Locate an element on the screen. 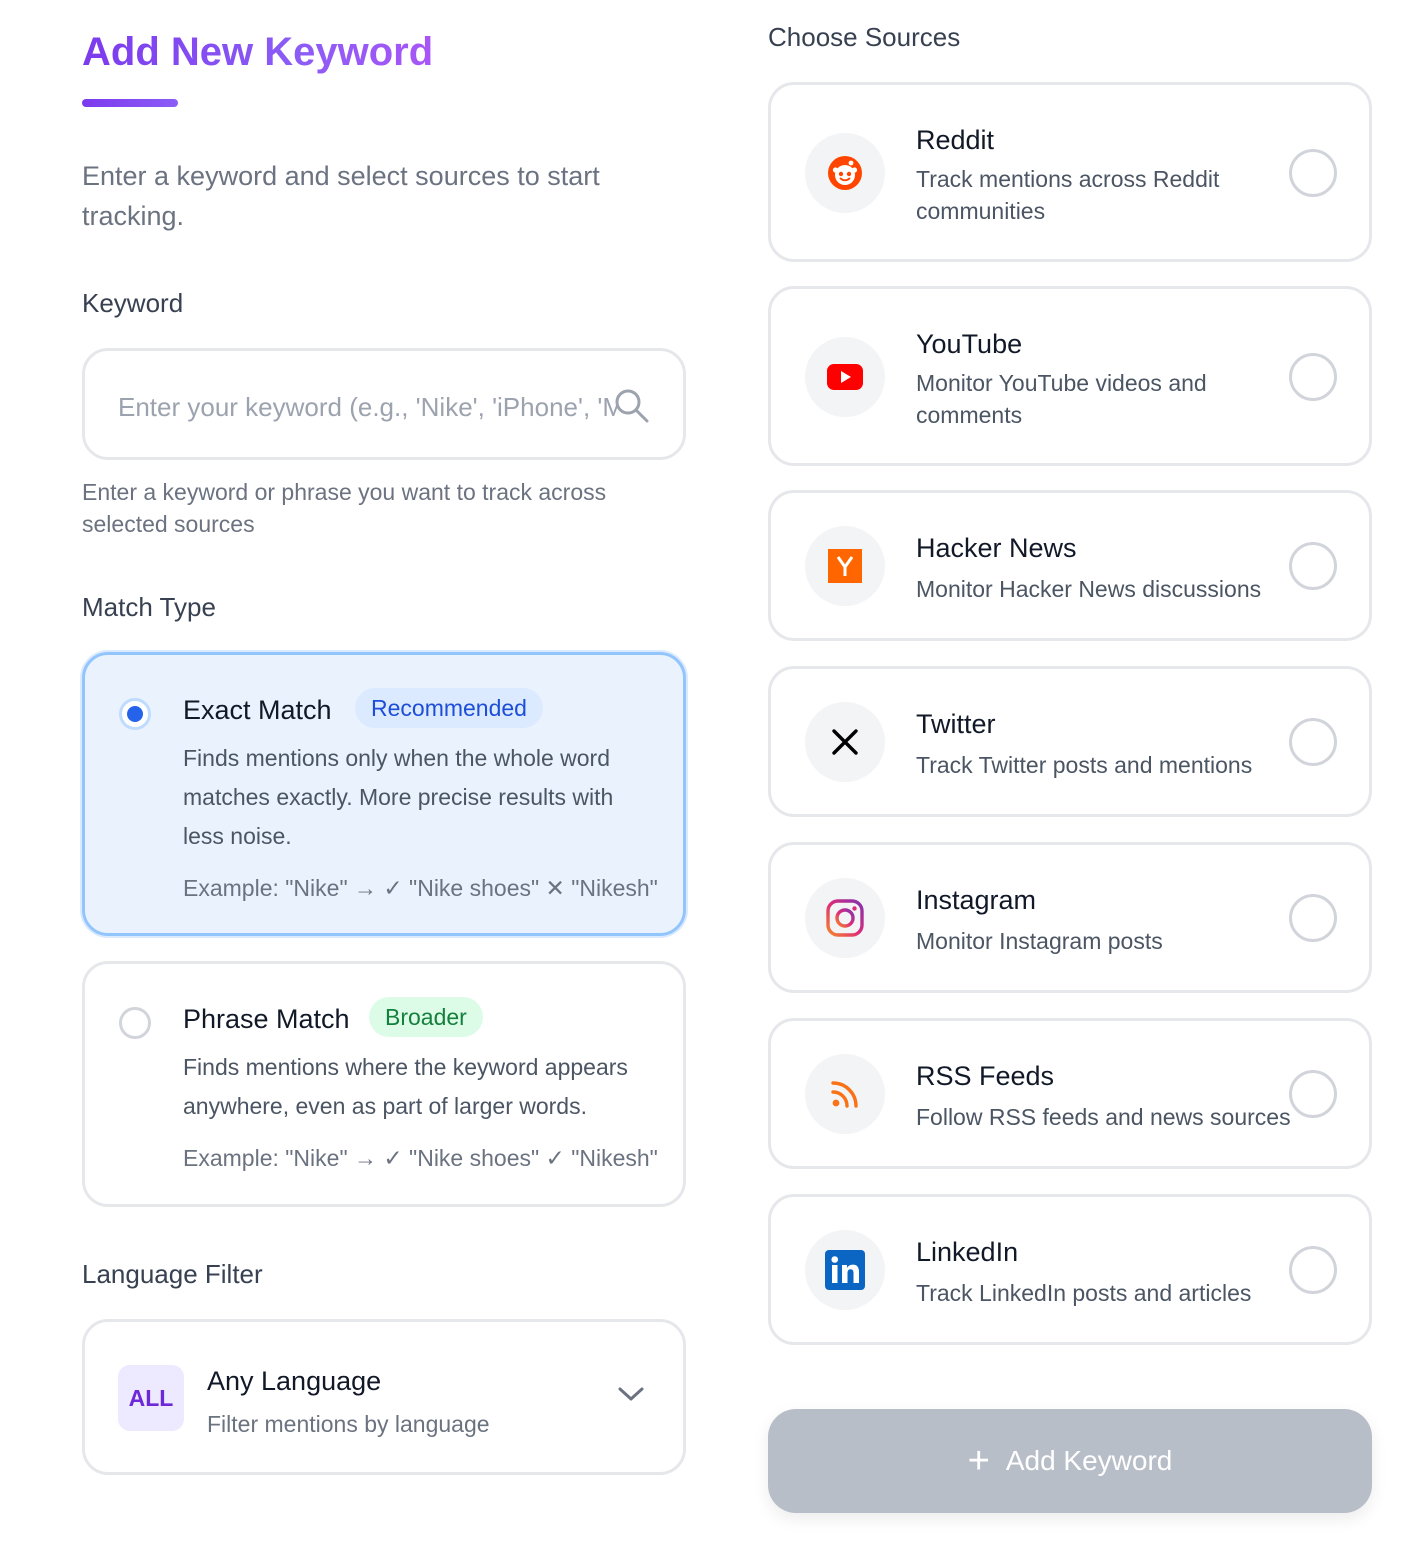  phrase-match-radio is located at coordinates (135, 1023).